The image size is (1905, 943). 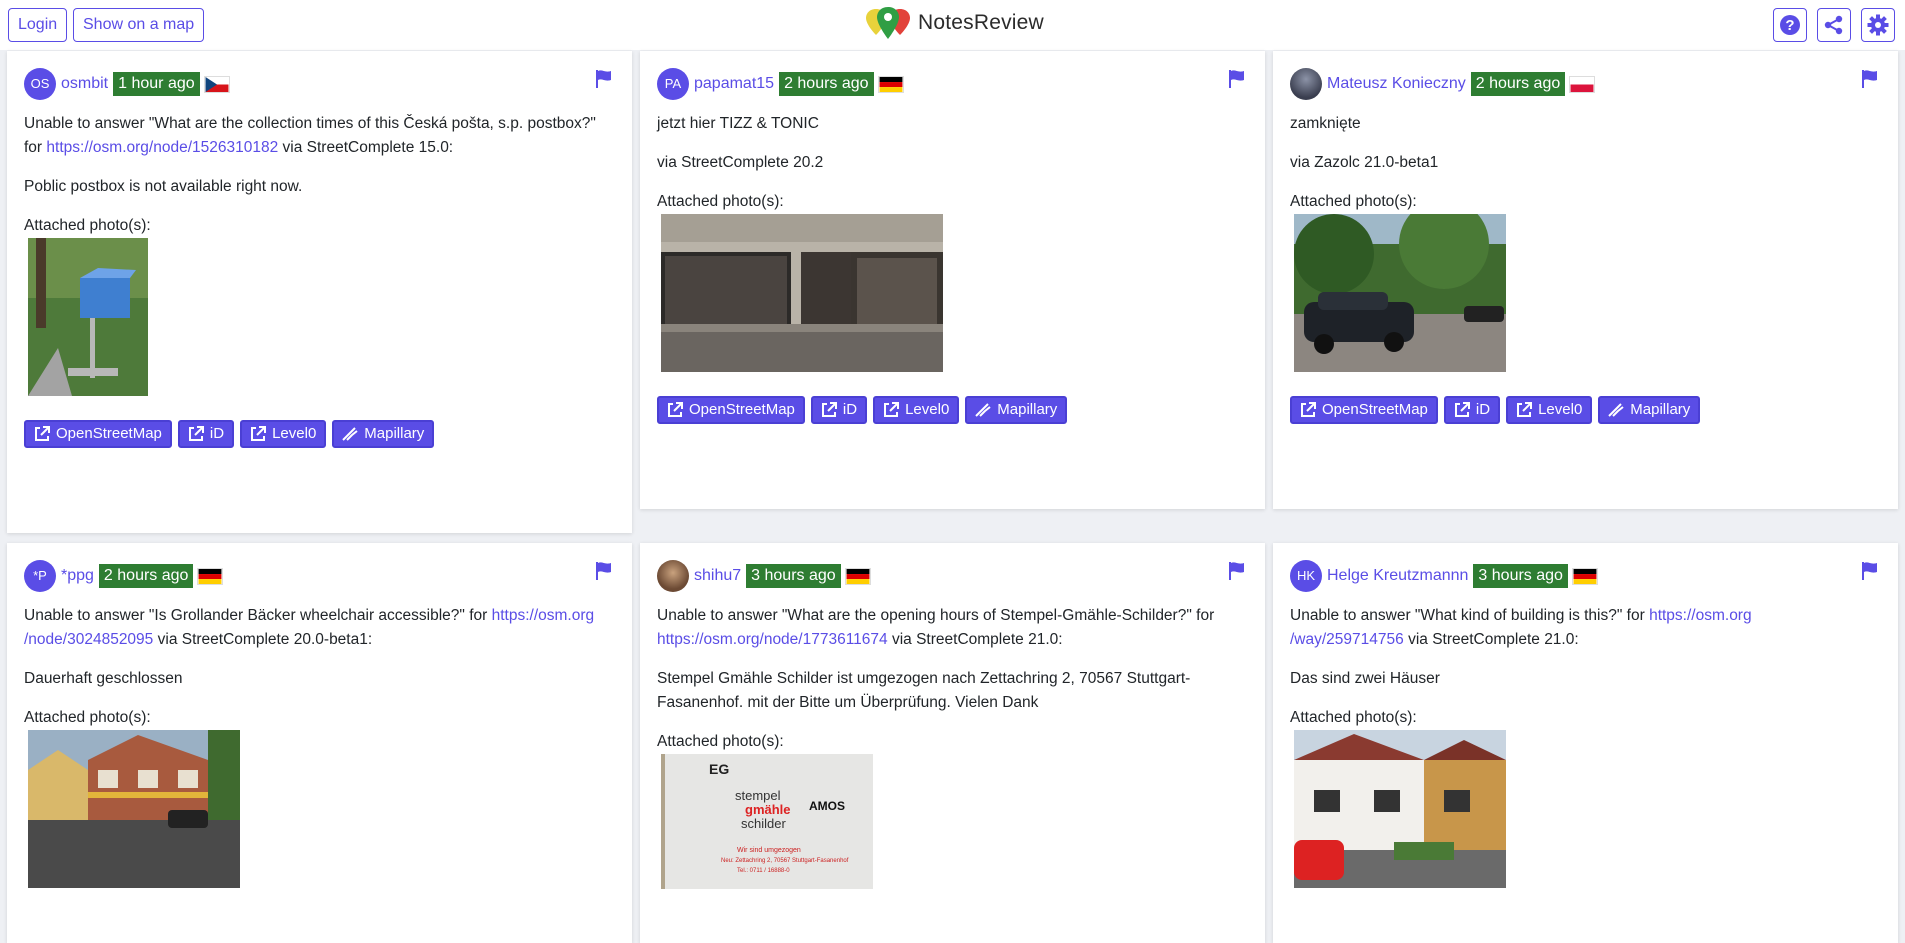 What do you see at coordinates (139, 25) in the screenshot?
I see `show-on-map-button: Show on a map` at bounding box center [139, 25].